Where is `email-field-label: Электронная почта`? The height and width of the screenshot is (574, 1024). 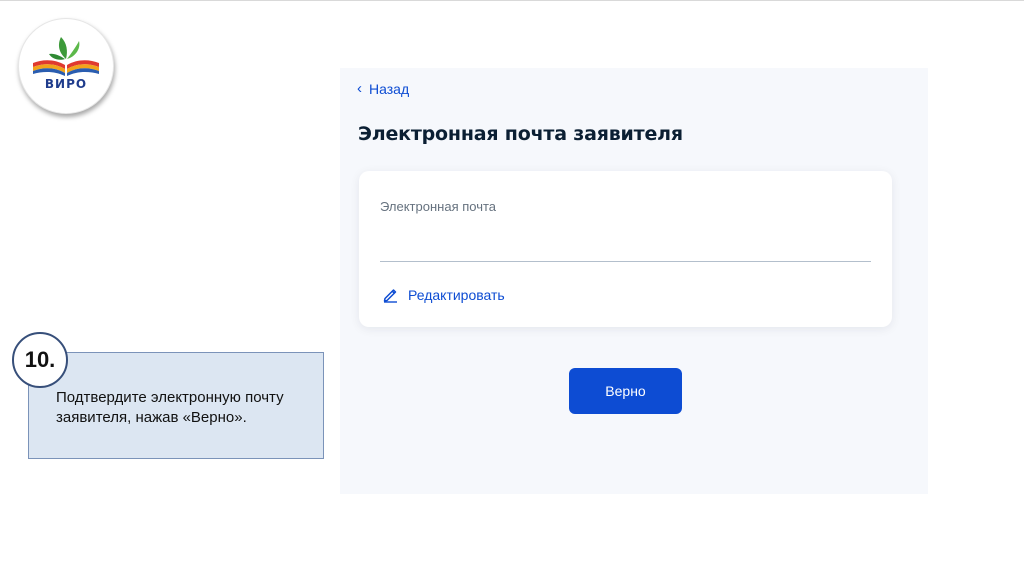 email-field-label: Электронная почта is located at coordinates (438, 206).